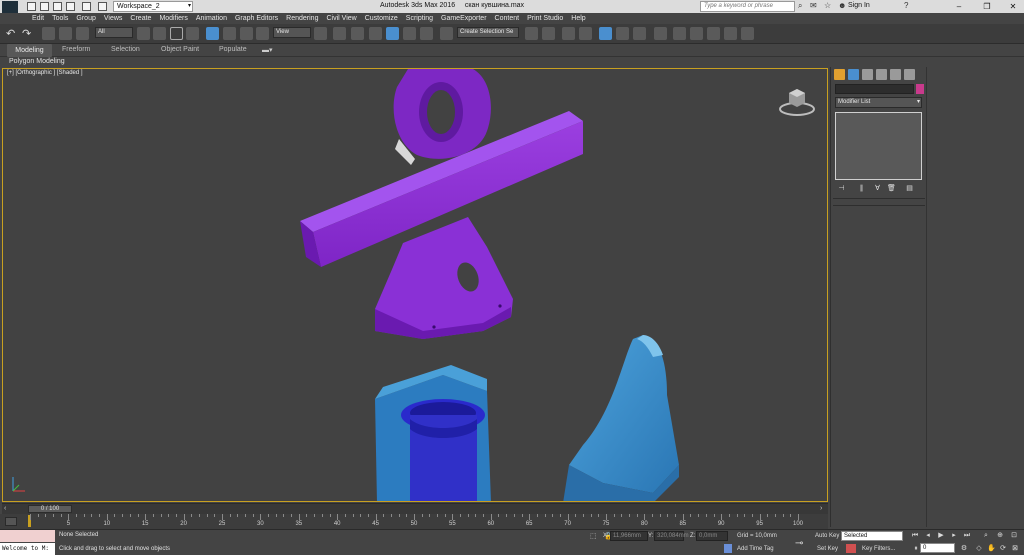  Describe the element at coordinates (82, 33) in the screenshot. I see `bind-space-warp-icon` at that location.